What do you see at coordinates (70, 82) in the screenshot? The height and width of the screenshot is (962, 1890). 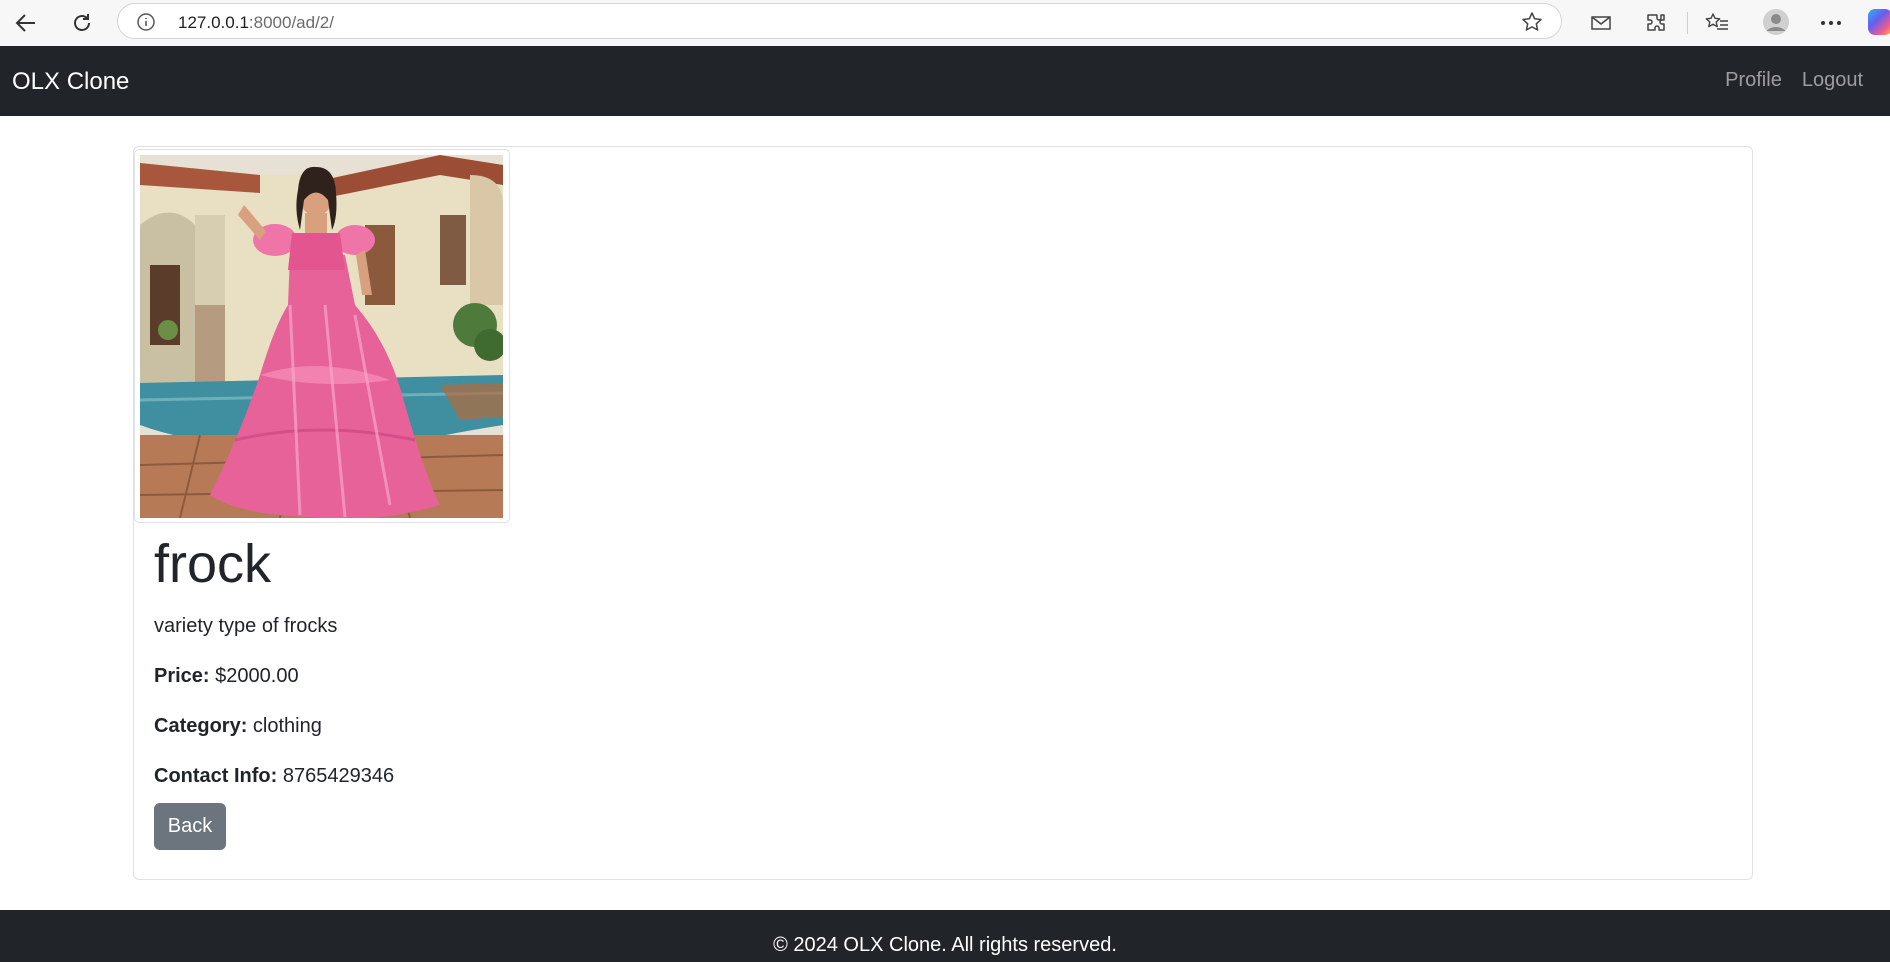 I see `brand-link: OLX Clone` at bounding box center [70, 82].